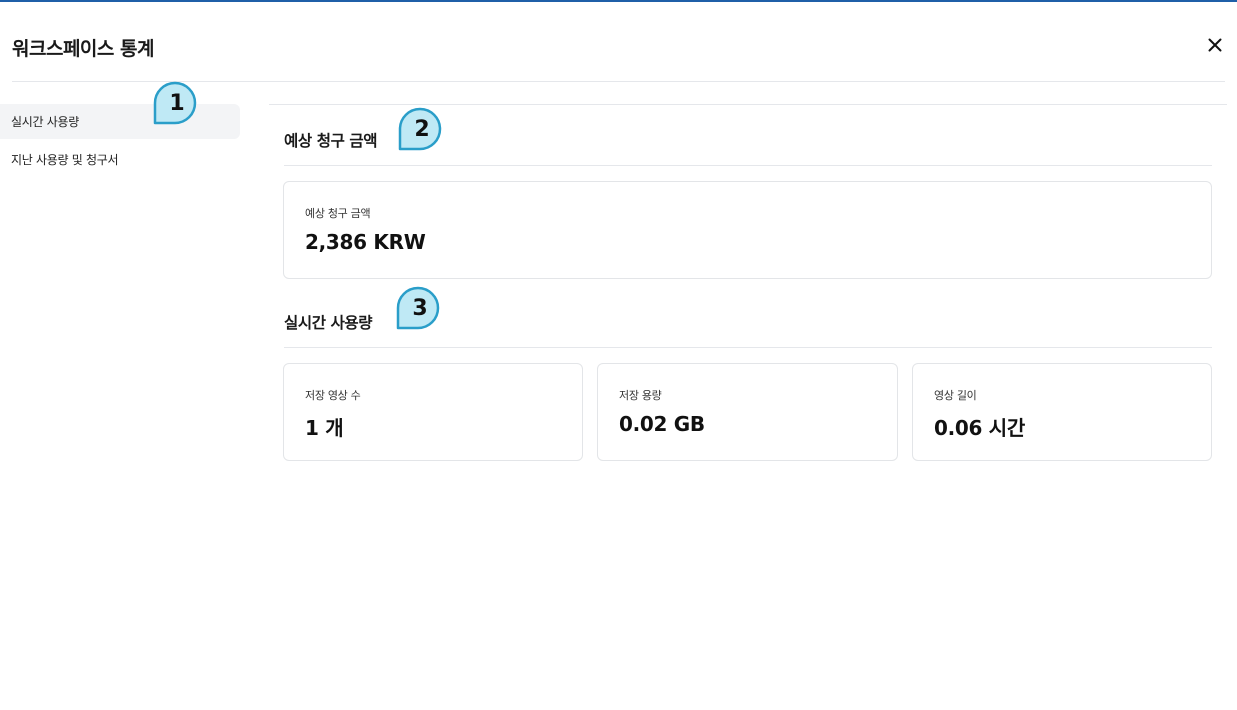  I want to click on sidebar-item-past-usage-invoices: 지난 사용량 및 청구서, so click(120, 159).